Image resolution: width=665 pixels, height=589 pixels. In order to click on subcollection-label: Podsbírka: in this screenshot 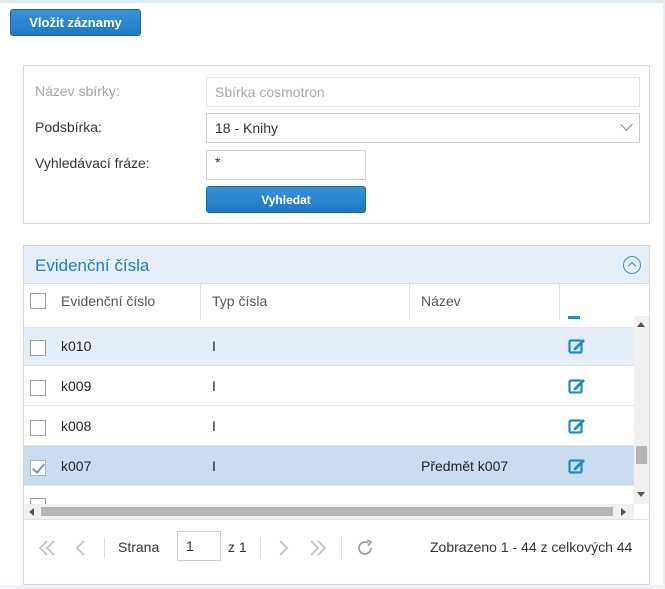, I will do `click(68, 127)`.